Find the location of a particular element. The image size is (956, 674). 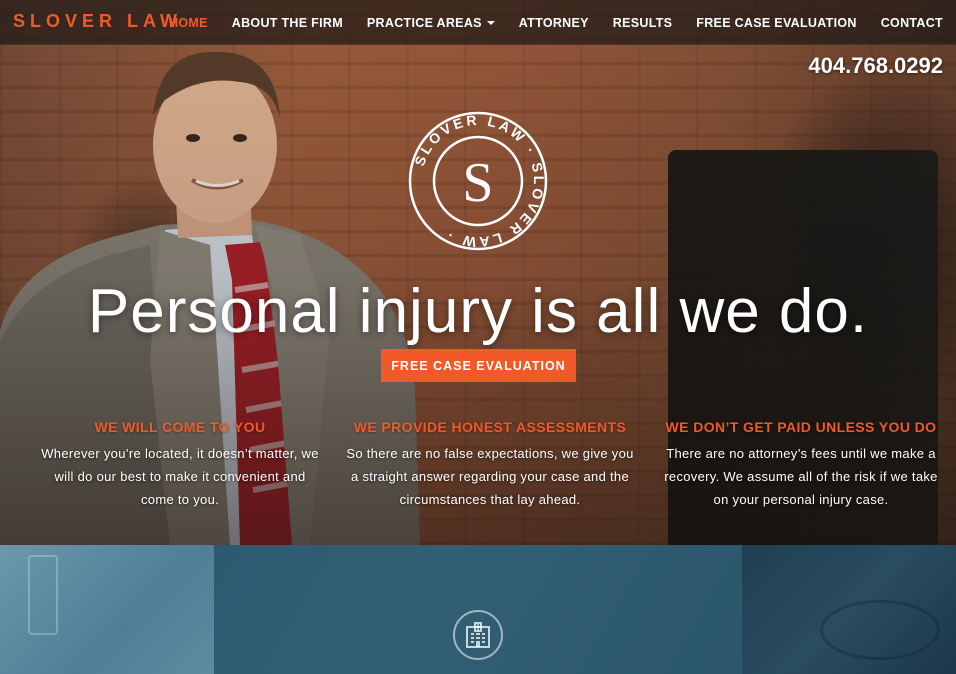

nav-free-case-evaluation-label: FREE CASE EVALUATION is located at coordinates (776, 22).